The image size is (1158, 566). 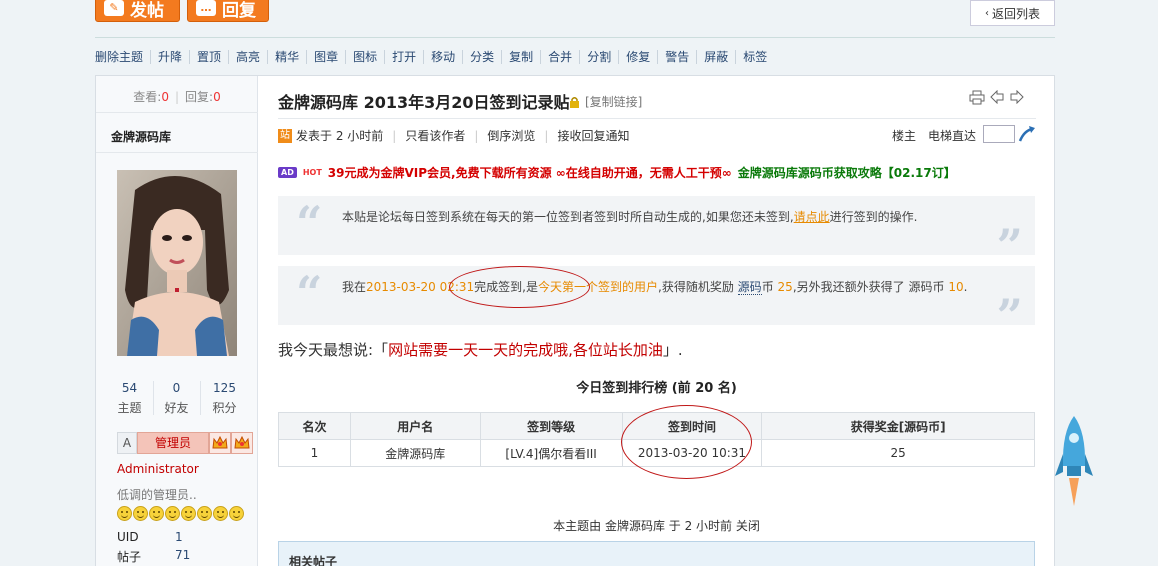 I want to click on avatar, so click(x=177, y=263).